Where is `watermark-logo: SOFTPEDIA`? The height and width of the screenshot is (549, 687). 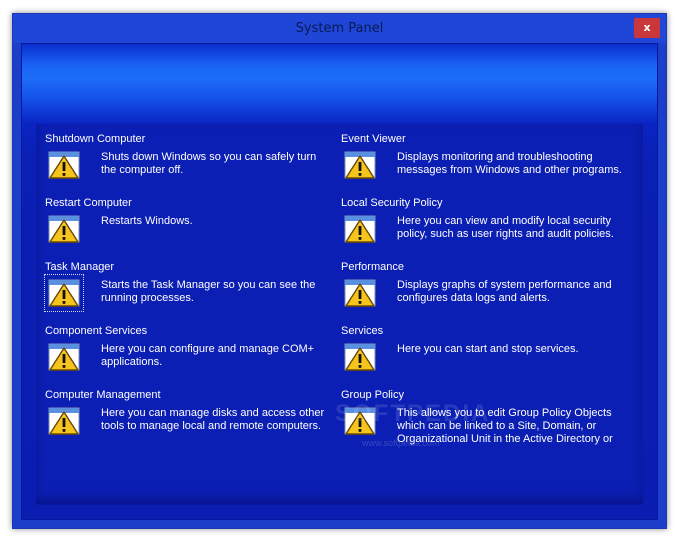
watermark-logo: SOFTPEDIA is located at coordinates (413, 413).